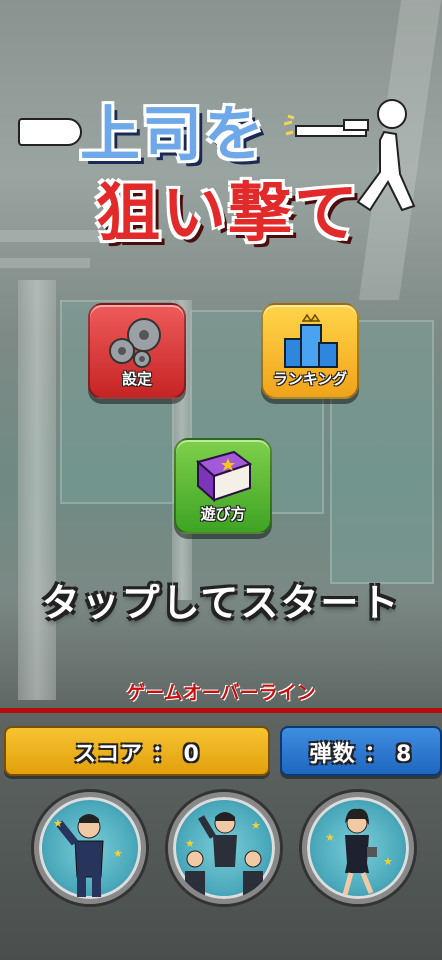 This screenshot has width=442, height=960. I want to click on target-boss-3: ★ ★, so click(358, 848).